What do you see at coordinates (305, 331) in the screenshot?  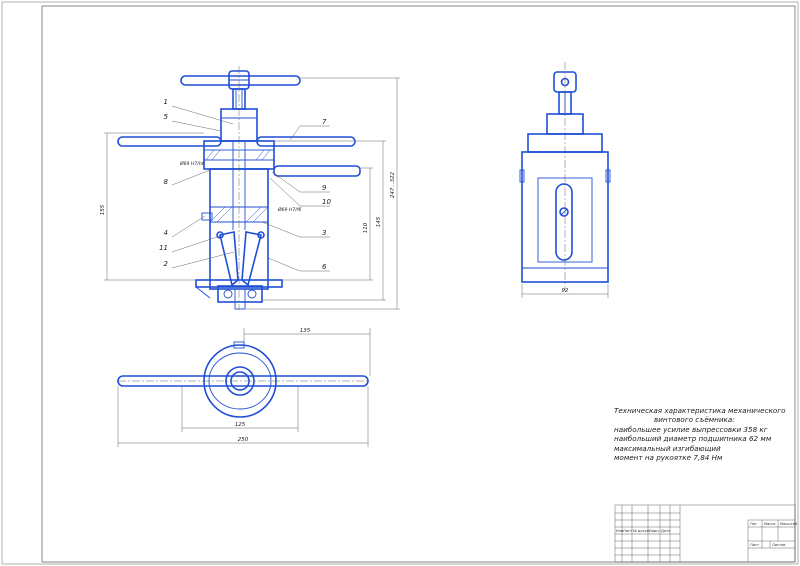 I see `dim-135: 135` at bounding box center [305, 331].